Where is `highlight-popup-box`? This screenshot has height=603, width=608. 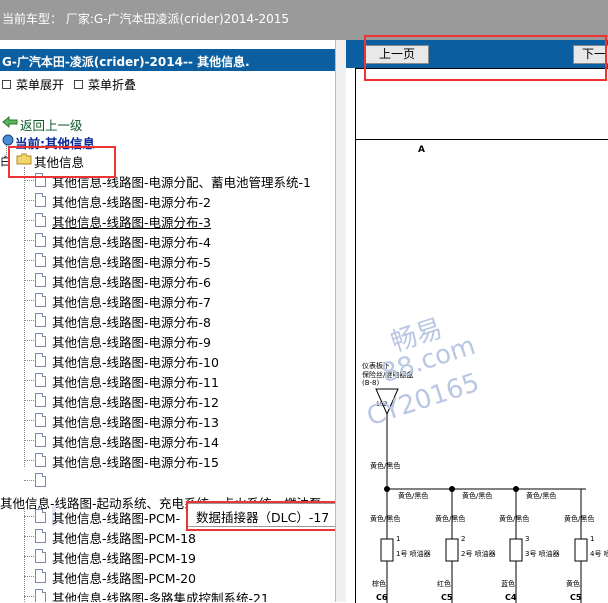 highlight-popup-box is located at coordinates (267, 516).